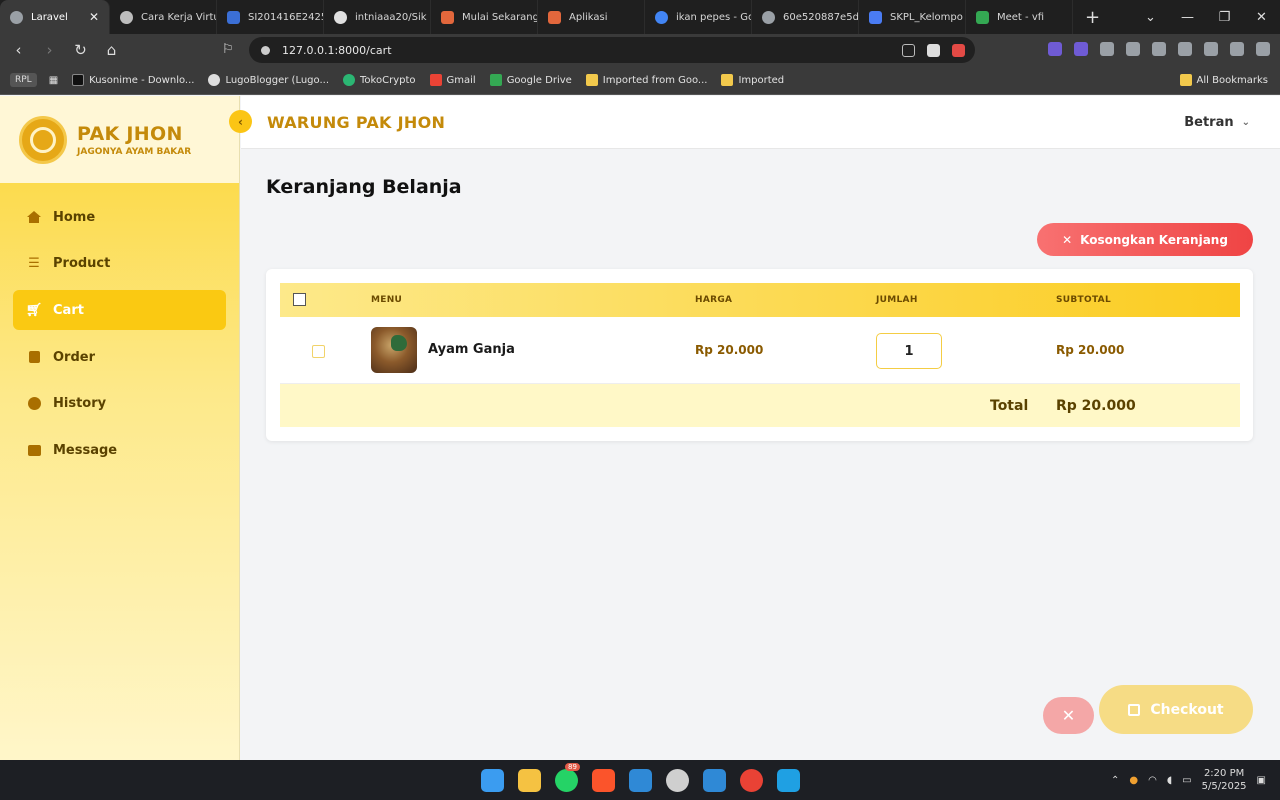  What do you see at coordinates (1223, 80) in the screenshot?
I see `all-bookmarks: All Bookmarks` at bounding box center [1223, 80].